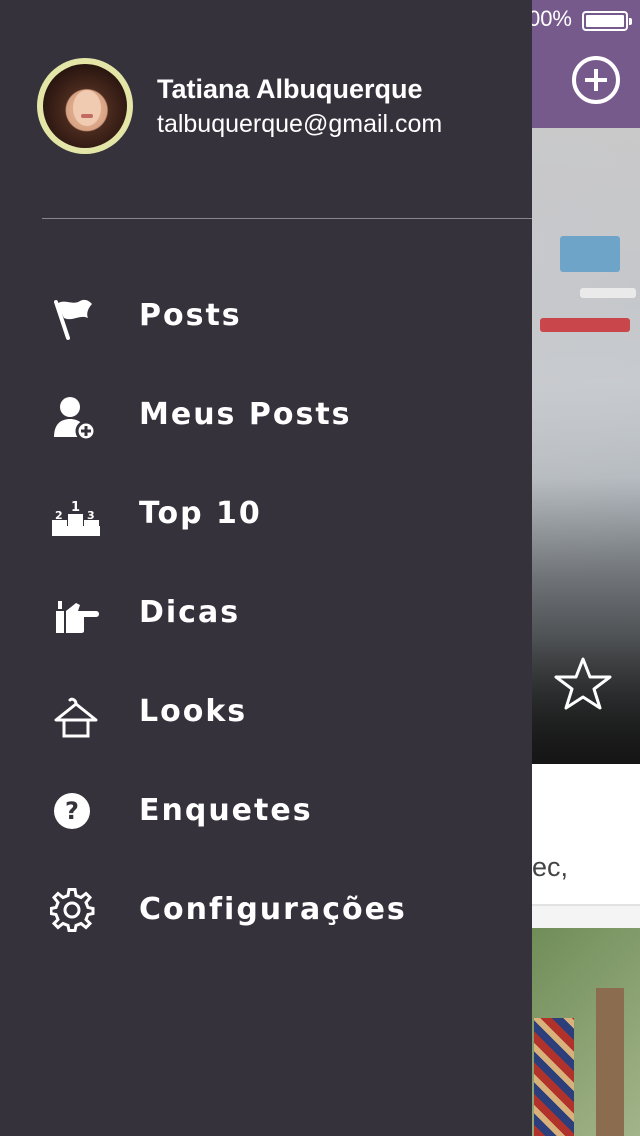 The image size is (640, 1136). What do you see at coordinates (549, 867) in the screenshot?
I see `post-snippet: ec,` at bounding box center [549, 867].